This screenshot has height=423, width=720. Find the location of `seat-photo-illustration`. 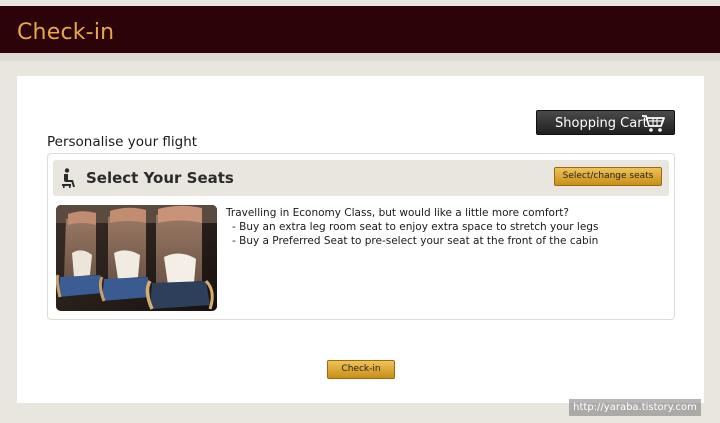

seat-photo-illustration is located at coordinates (136, 258).